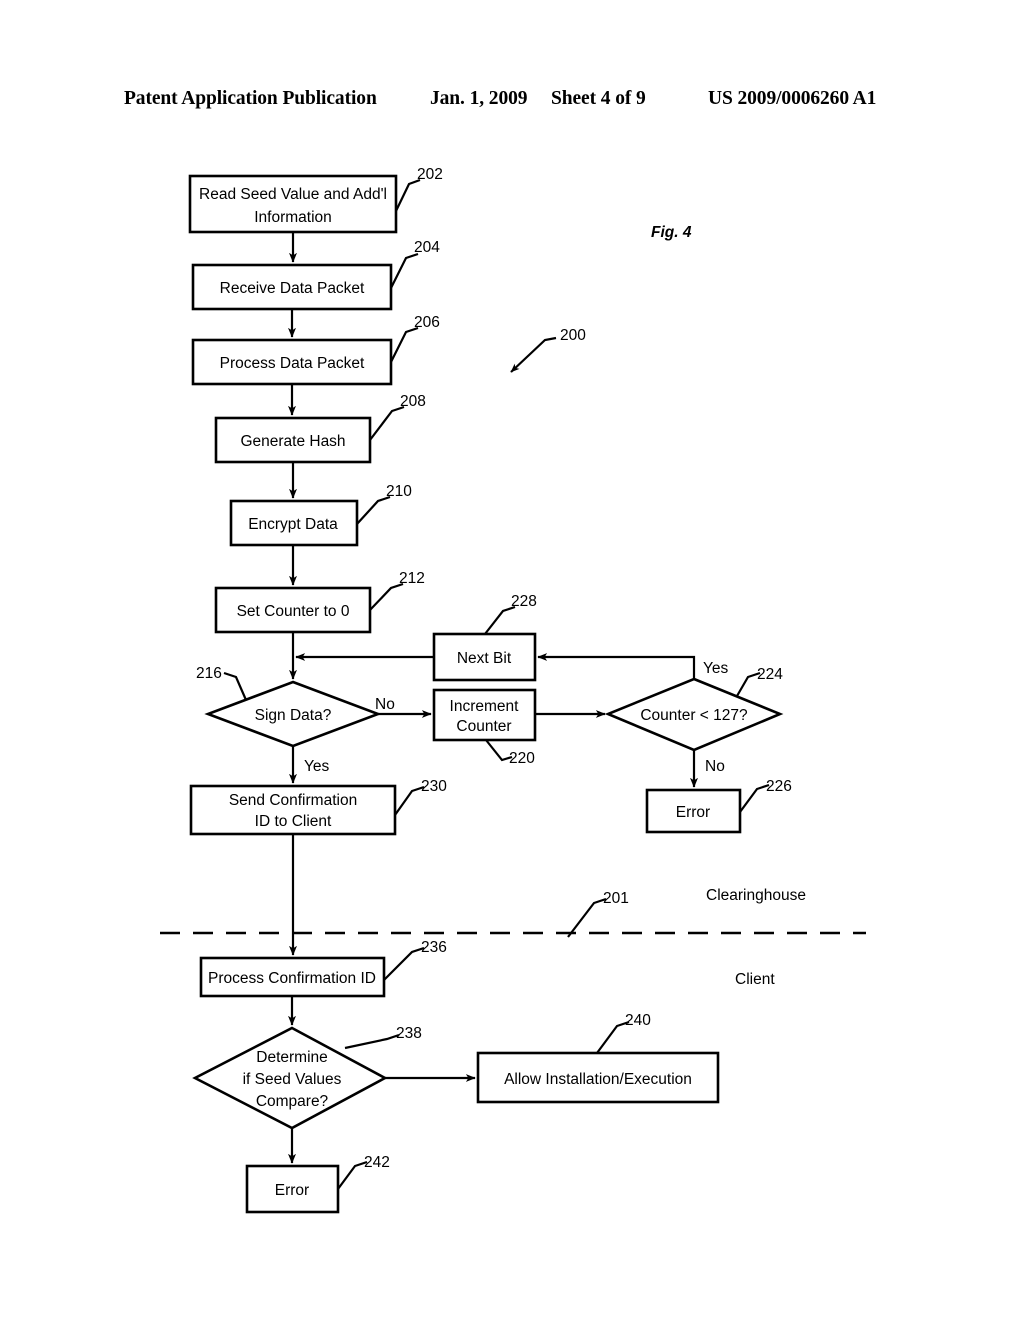  I want to click on node-error-clearinghouse-label: Error, so click(693, 812).